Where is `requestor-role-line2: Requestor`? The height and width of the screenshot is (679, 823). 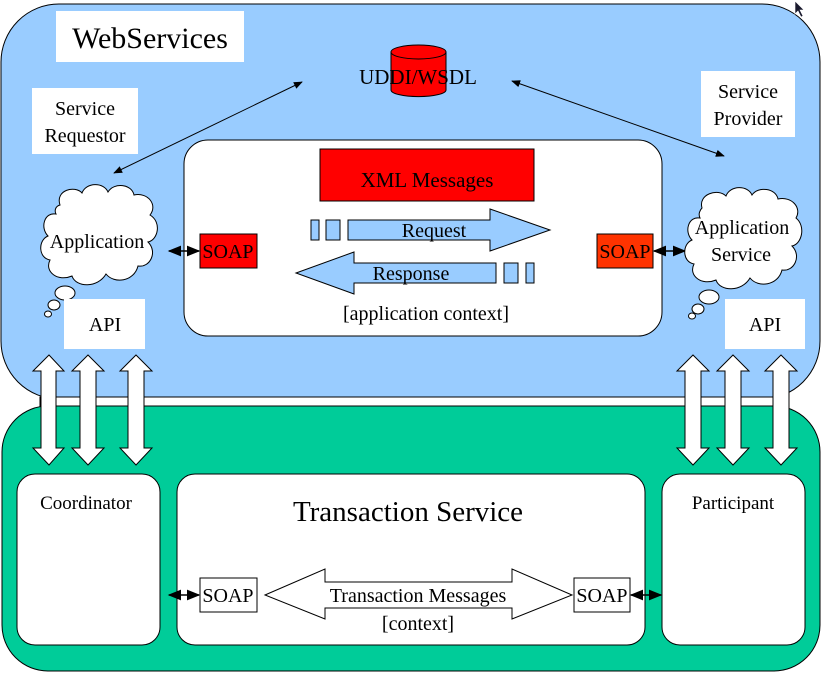 requestor-role-line2: Requestor is located at coordinates (84, 136).